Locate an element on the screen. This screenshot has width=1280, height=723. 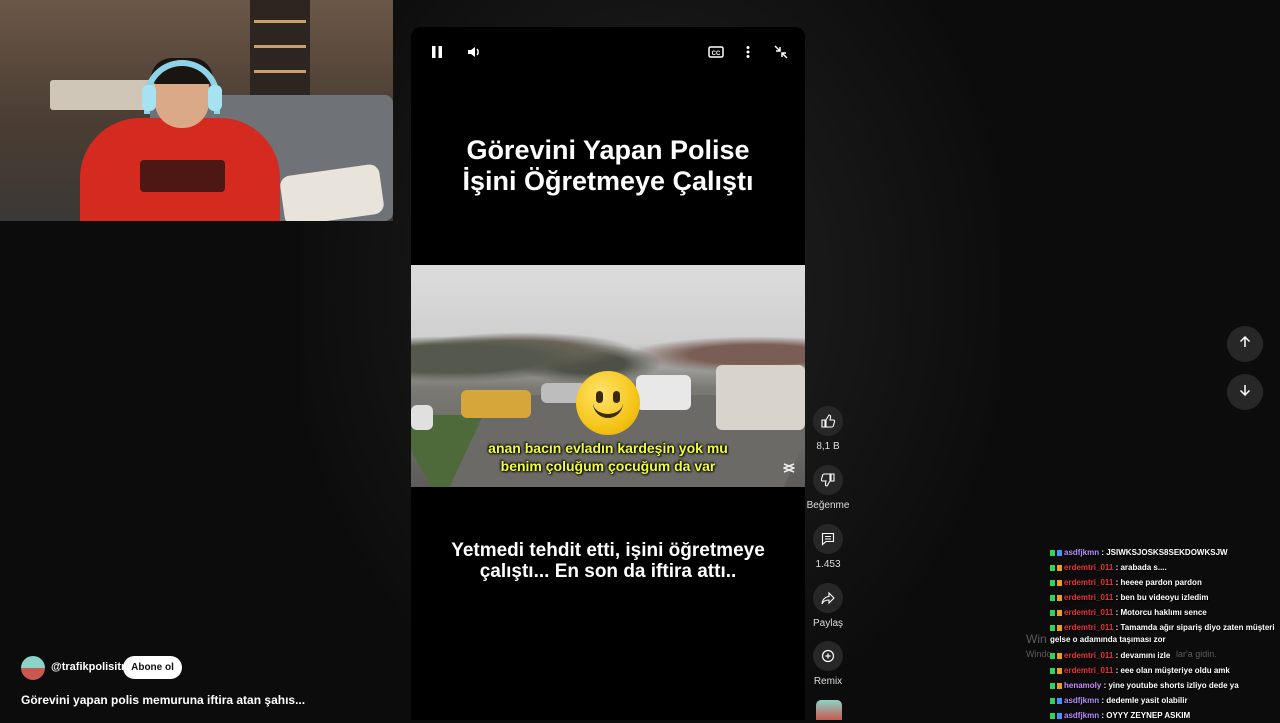
video-subtitle-line-1: anan bacın evladın kardeşin yok mu is located at coordinates (608, 448).